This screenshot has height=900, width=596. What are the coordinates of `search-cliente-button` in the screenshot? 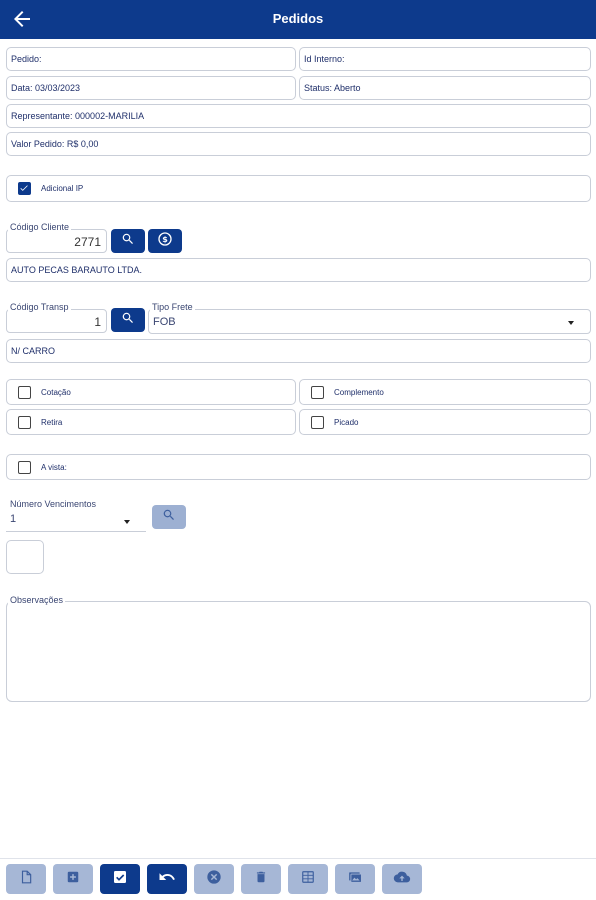 It's located at (128, 241).